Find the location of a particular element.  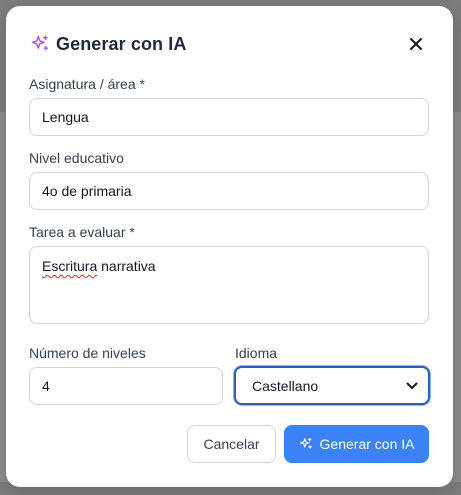

subject-input: Lengua is located at coordinates (229, 117).